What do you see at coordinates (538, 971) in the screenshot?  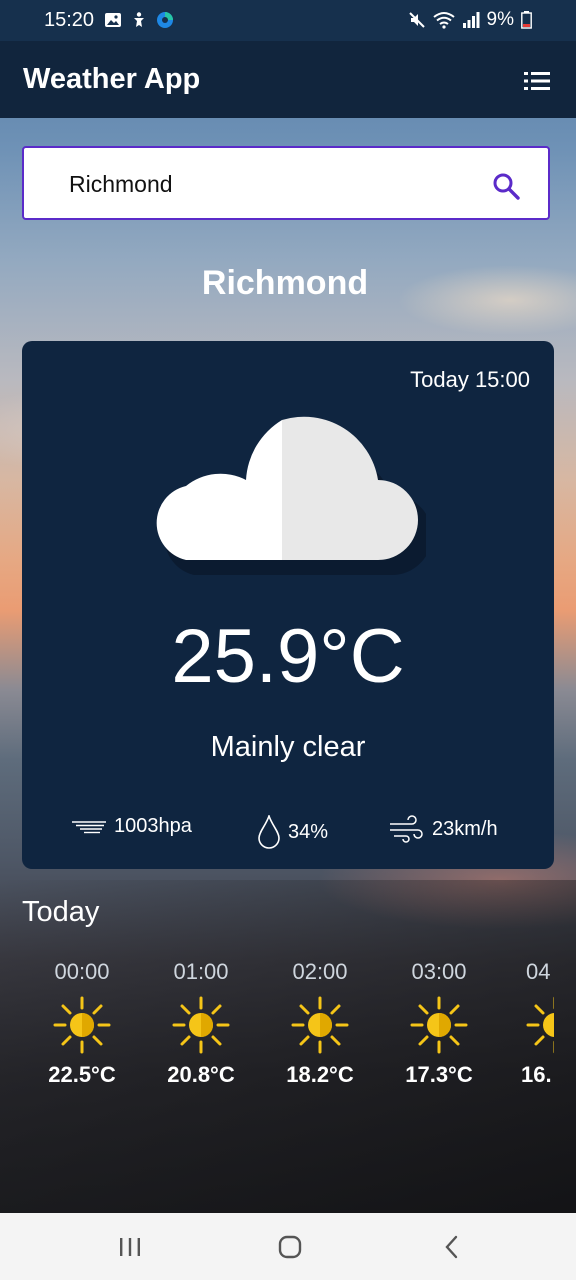 I see `hourly-time: 04` at bounding box center [538, 971].